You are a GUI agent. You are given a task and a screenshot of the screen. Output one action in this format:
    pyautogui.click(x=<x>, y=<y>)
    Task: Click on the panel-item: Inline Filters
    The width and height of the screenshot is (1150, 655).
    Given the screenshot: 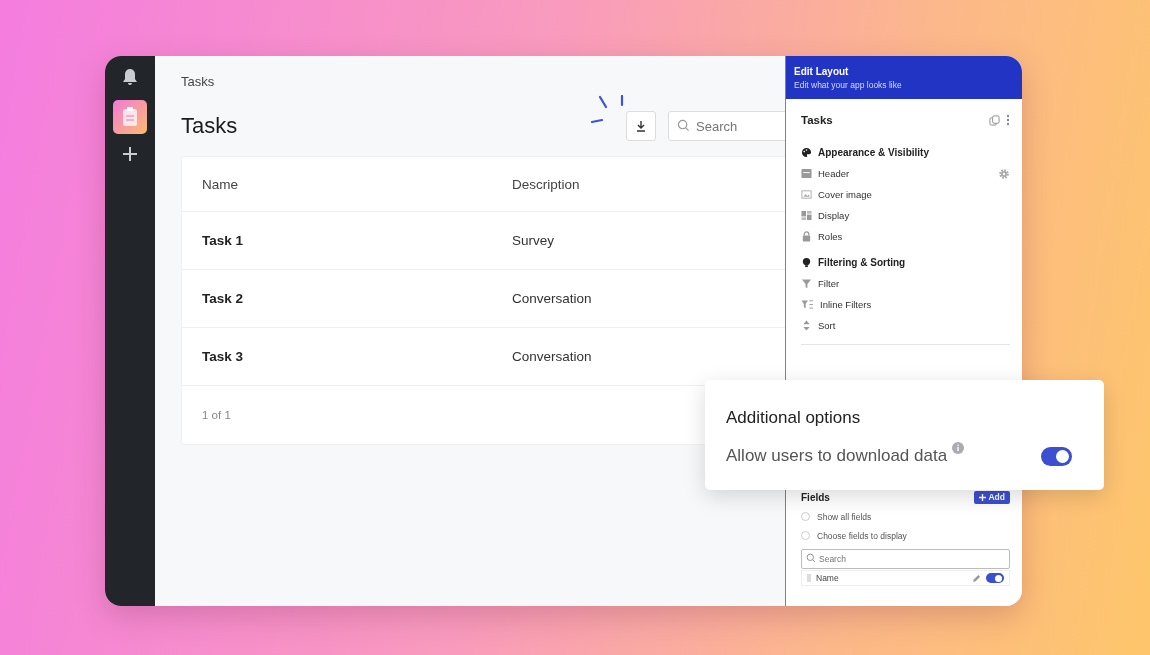 What is the action you would take?
    pyautogui.click(x=905, y=304)
    